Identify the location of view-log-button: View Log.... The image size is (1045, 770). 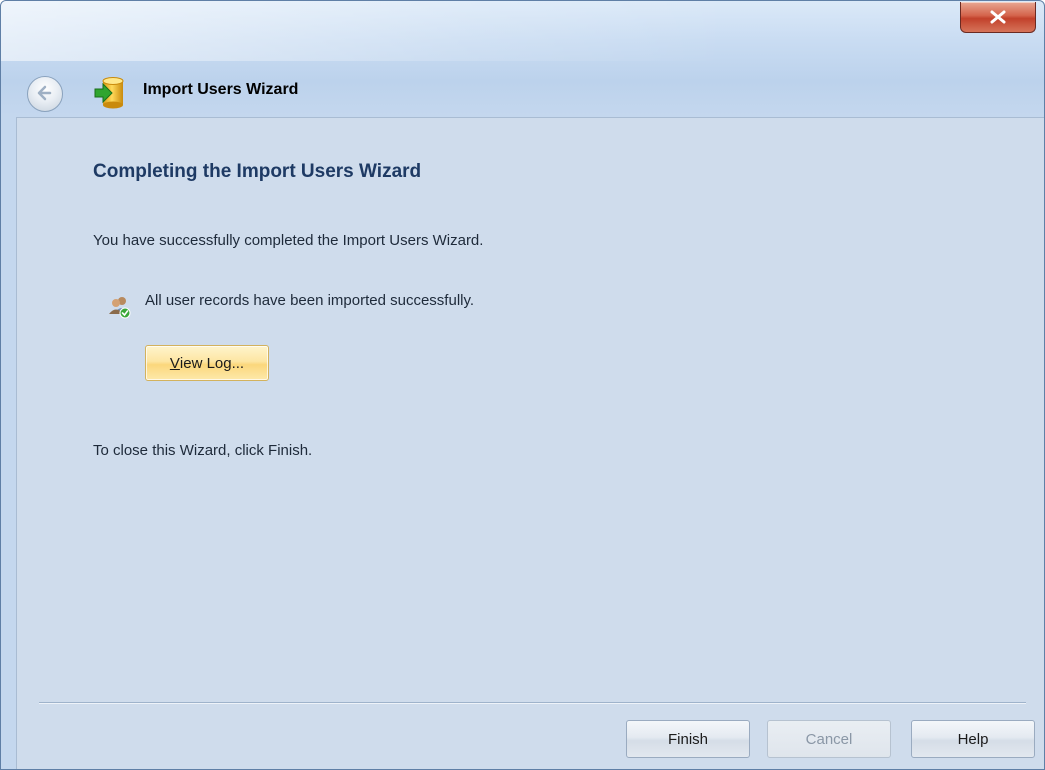
(207, 363).